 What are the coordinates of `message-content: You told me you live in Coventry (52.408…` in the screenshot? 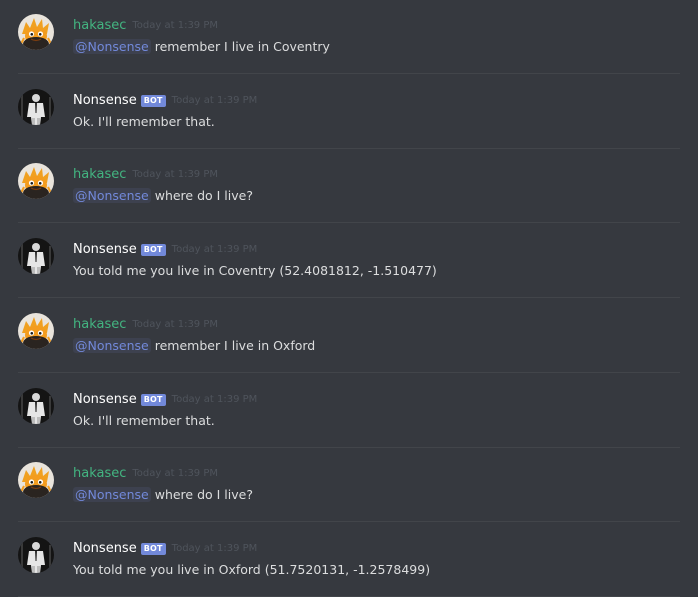 It's located at (255, 271).